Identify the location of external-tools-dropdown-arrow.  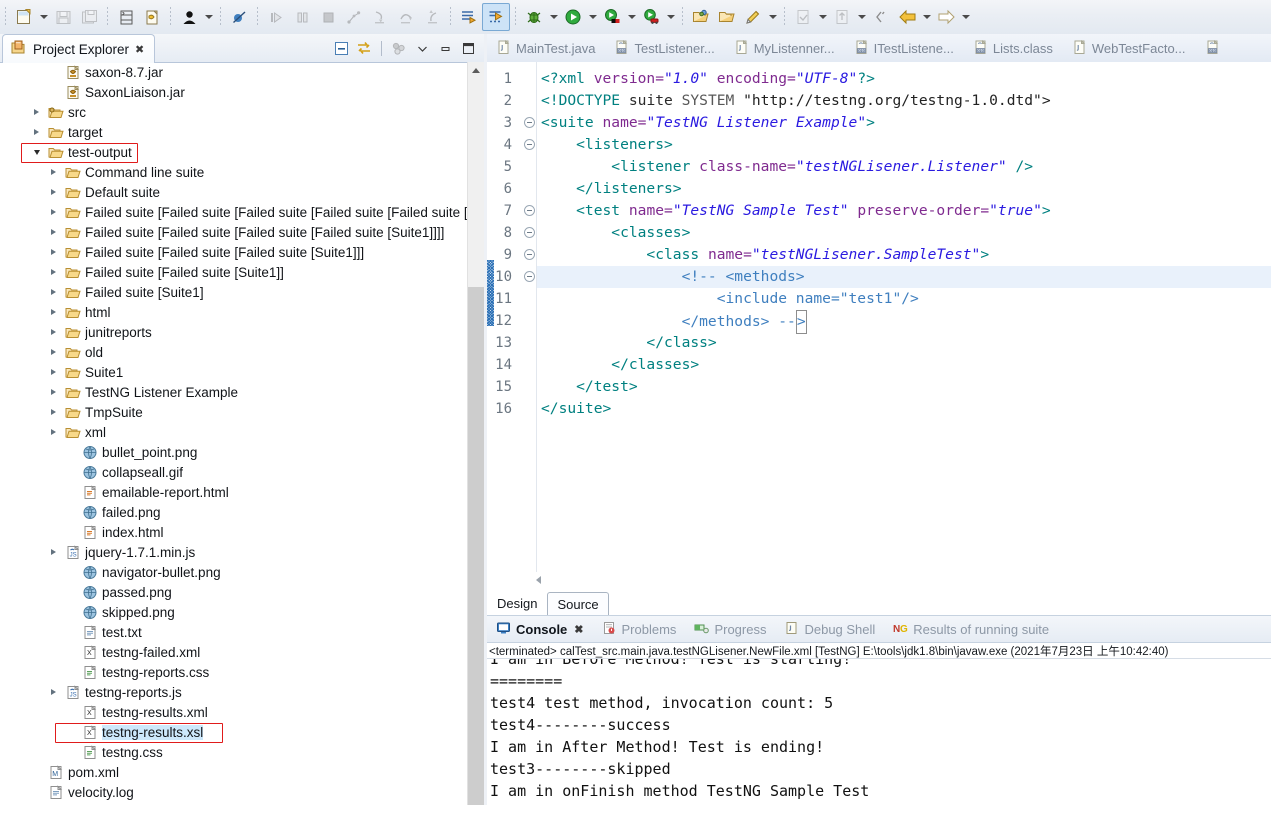
(670, 17).